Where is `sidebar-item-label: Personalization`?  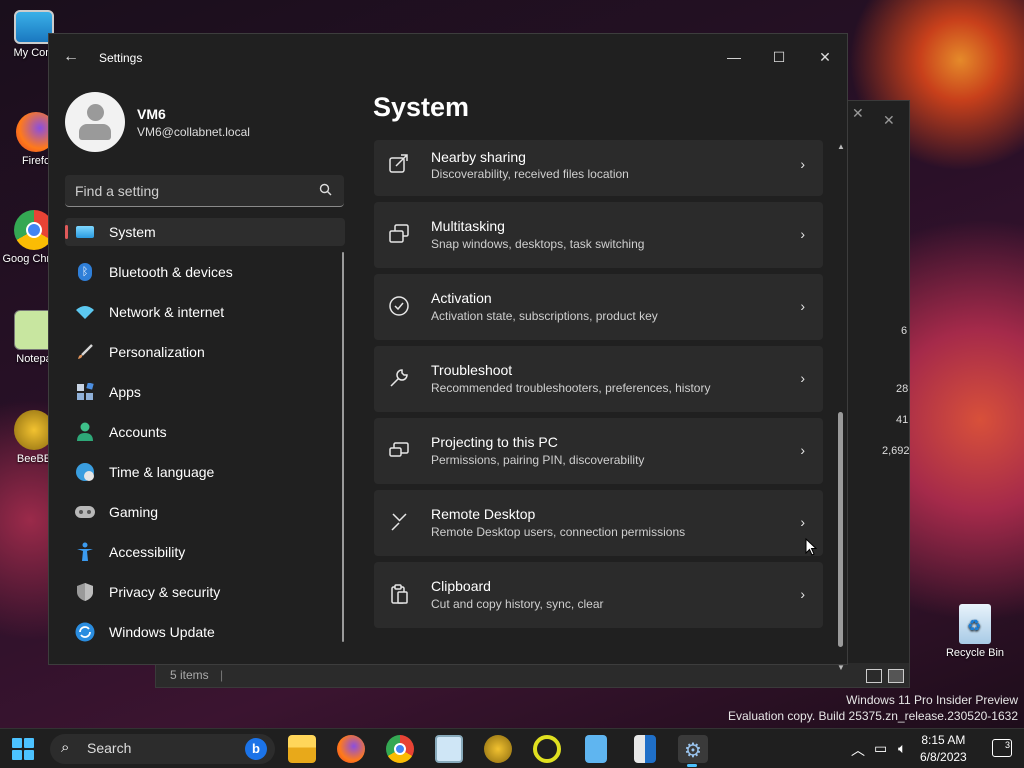
sidebar-item-label: Personalization is located at coordinates (157, 352).